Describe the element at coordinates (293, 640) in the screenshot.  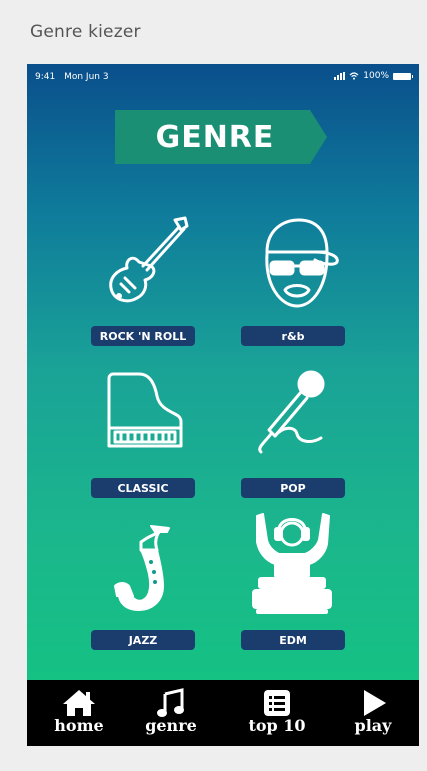
I see `genre-button-edm: EDM` at that location.